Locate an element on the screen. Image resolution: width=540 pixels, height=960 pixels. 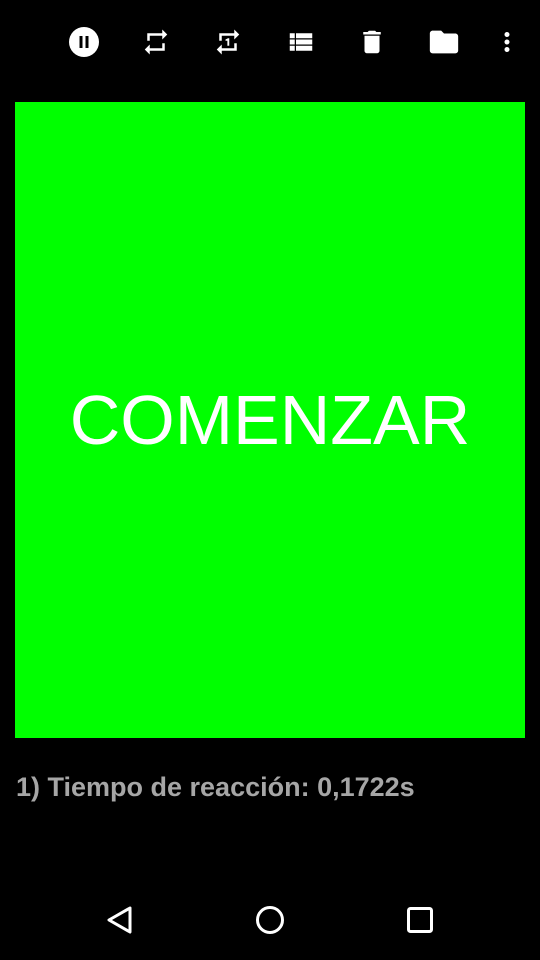
repeat-one-icon is located at coordinates (228, 42).